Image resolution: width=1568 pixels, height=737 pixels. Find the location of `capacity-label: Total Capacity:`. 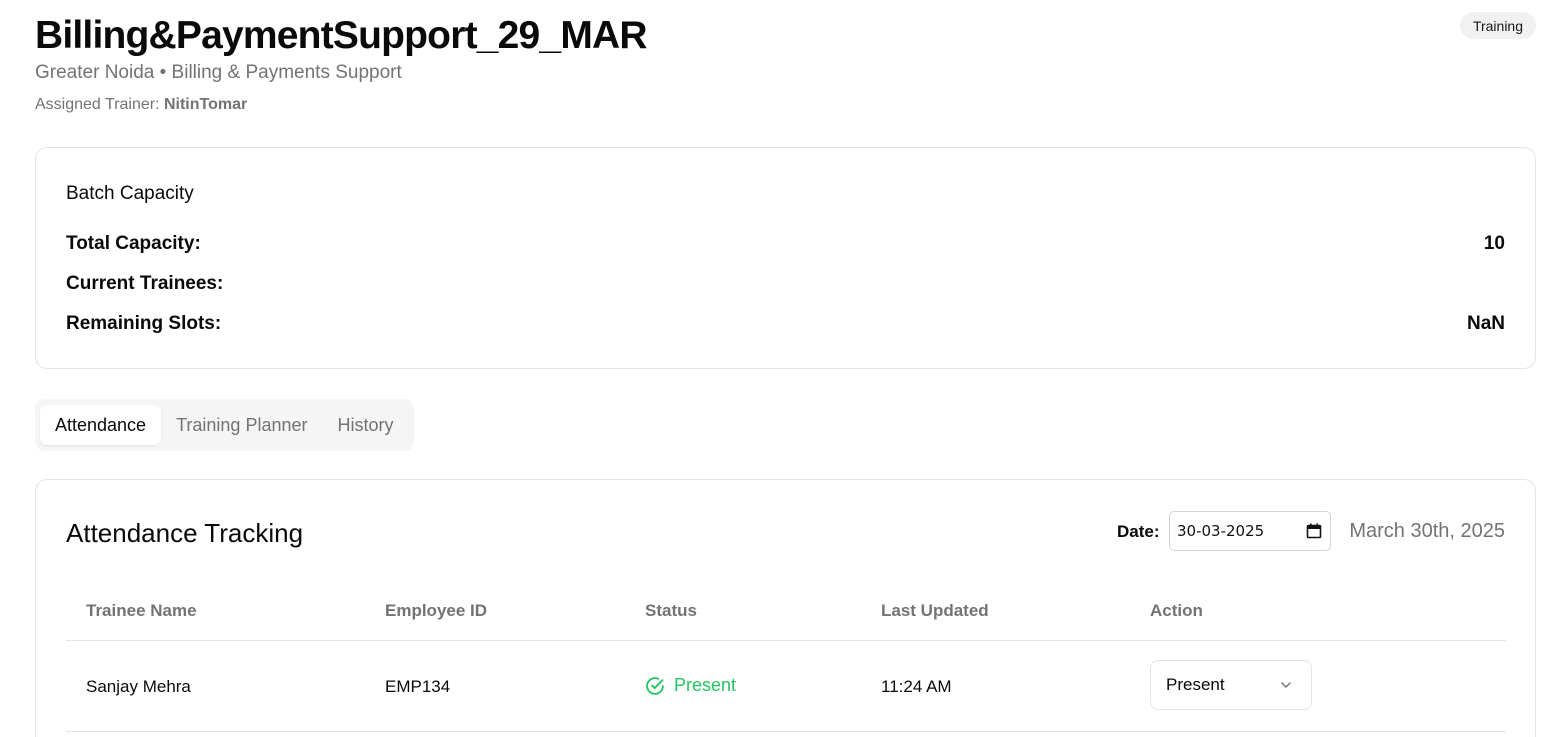

capacity-label: Total Capacity: is located at coordinates (133, 243).